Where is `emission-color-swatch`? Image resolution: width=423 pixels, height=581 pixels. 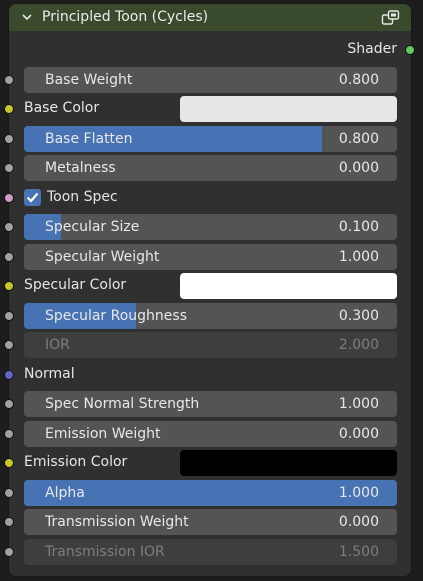 emission-color-swatch is located at coordinates (288, 463).